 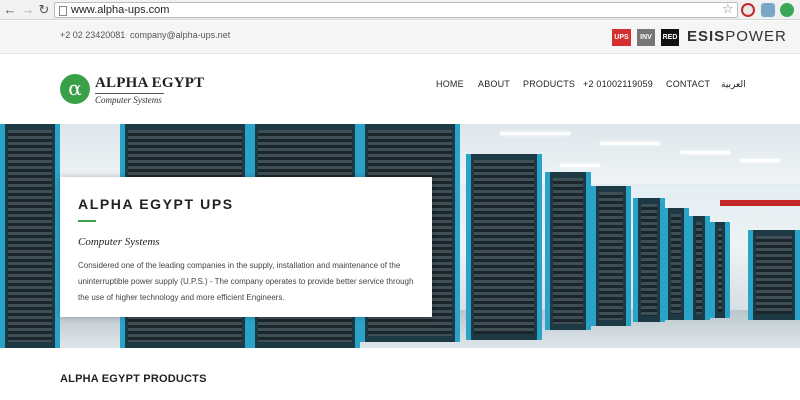 What do you see at coordinates (87, 221) in the screenshot?
I see `hero-accent-rule` at bounding box center [87, 221].